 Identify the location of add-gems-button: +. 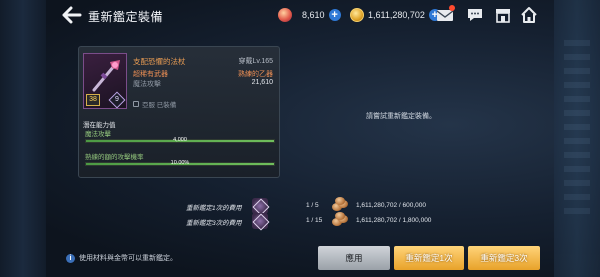
(334, 15).